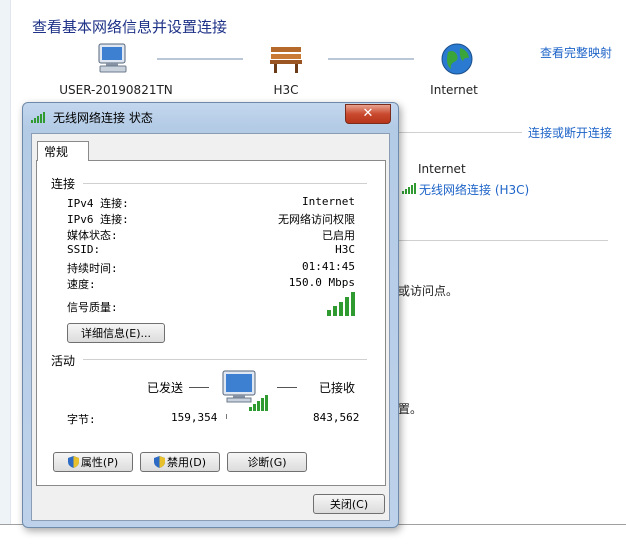  Describe the element at coordinates (321, 282) in the screenshot. I see `speed-value: 150.0 Mbps` at that location.